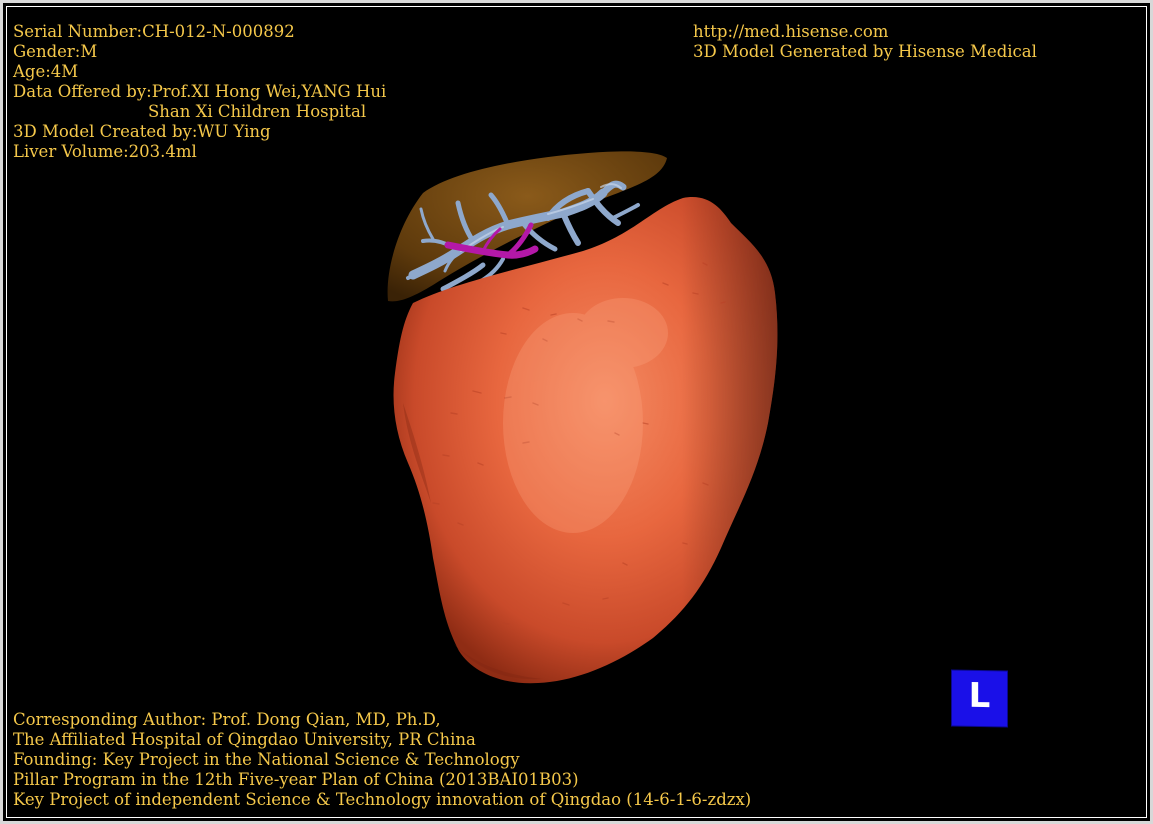 This screenshot has width=1153, height=824. I want to click on age-text: Age:4M, so click(46, 71).